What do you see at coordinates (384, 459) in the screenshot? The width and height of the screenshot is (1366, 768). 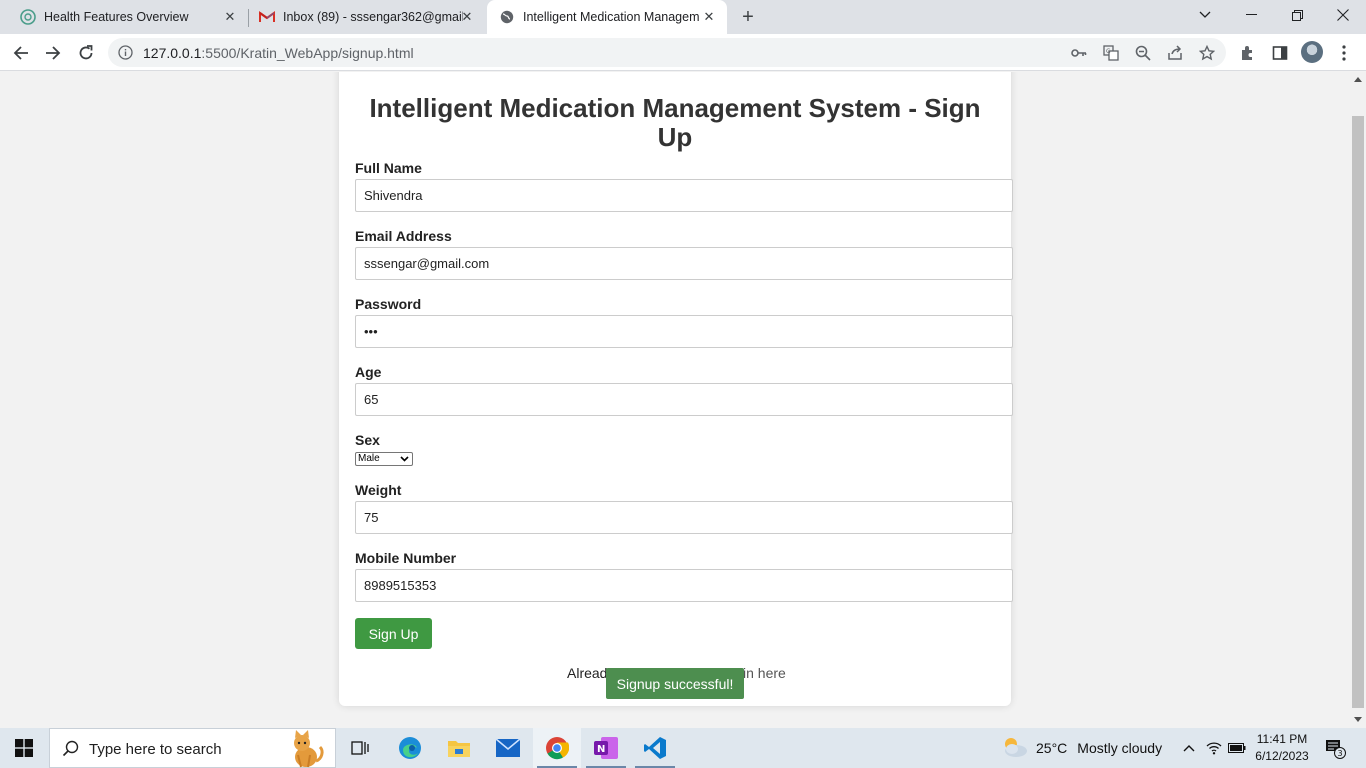 I see `sex-select: Male` at bounding box center [384, 459].